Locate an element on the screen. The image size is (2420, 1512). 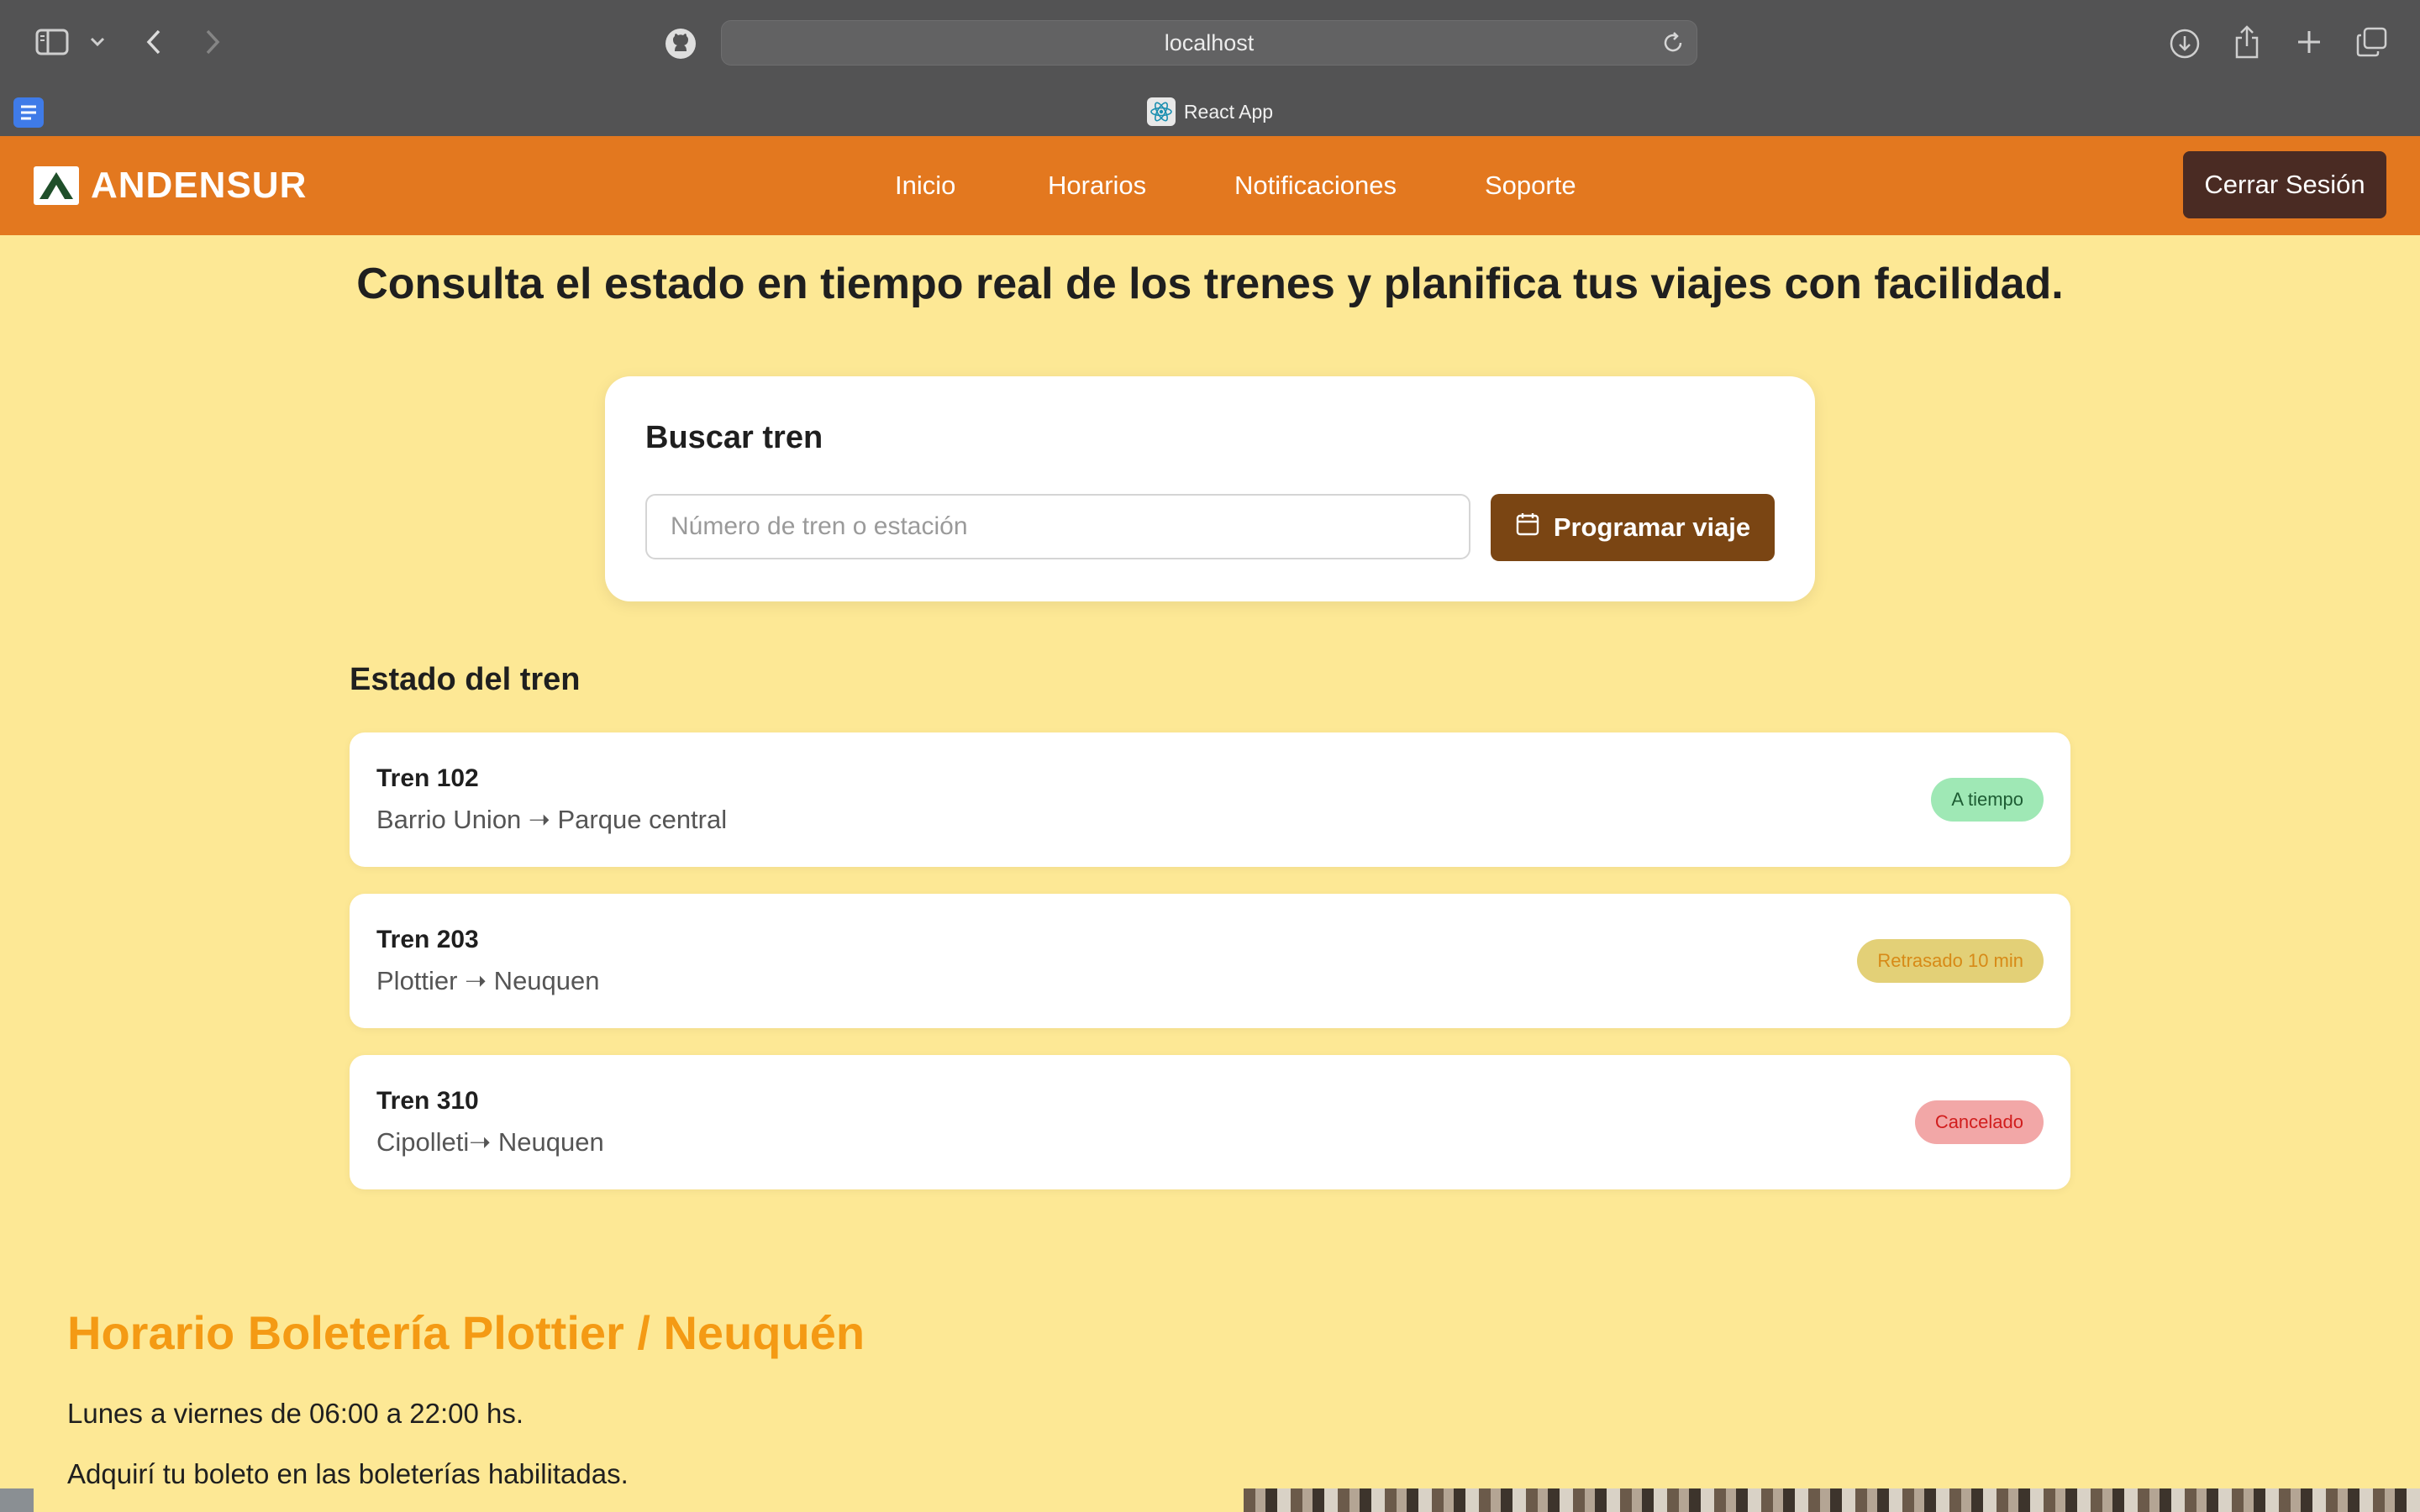
tab-overview-icon is located at coordinates (2372, 42).